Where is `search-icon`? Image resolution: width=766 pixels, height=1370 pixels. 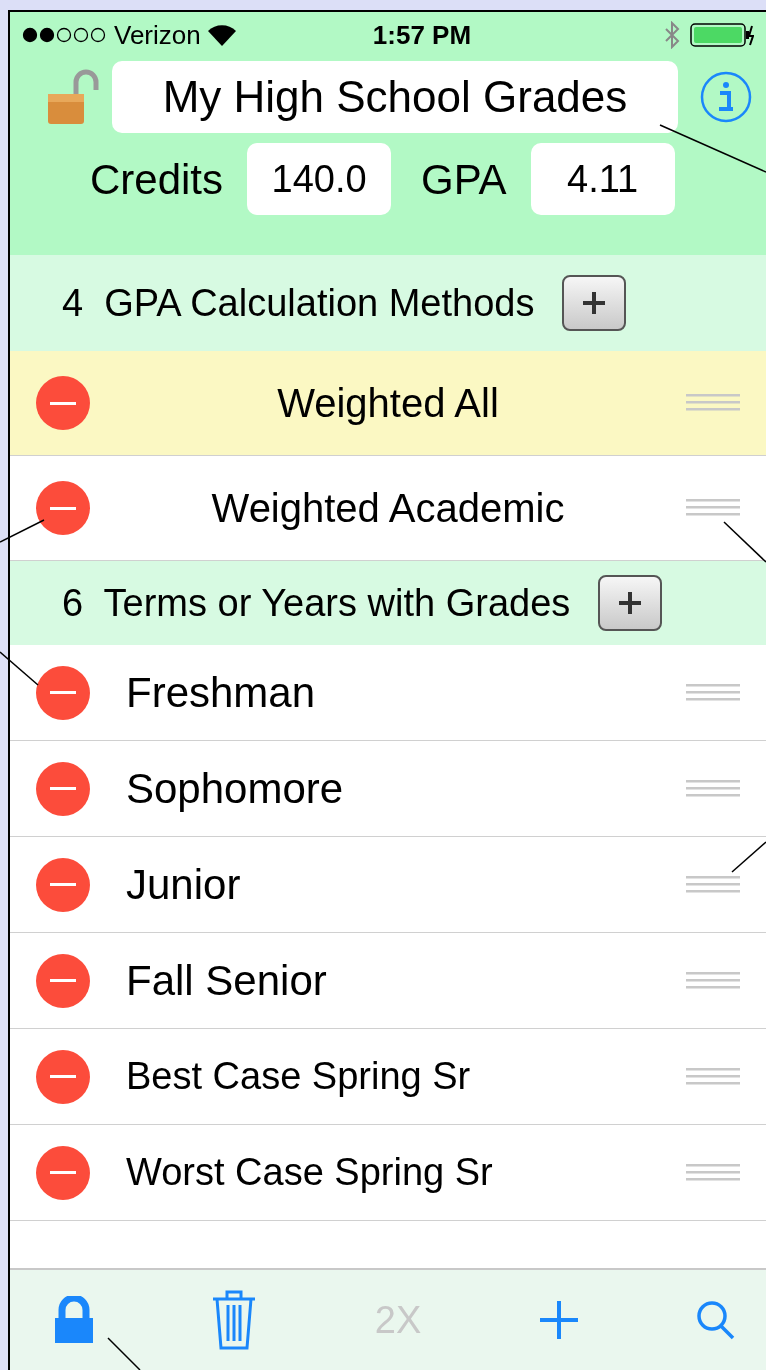 search-icon is located at coordinates (716, 1320).